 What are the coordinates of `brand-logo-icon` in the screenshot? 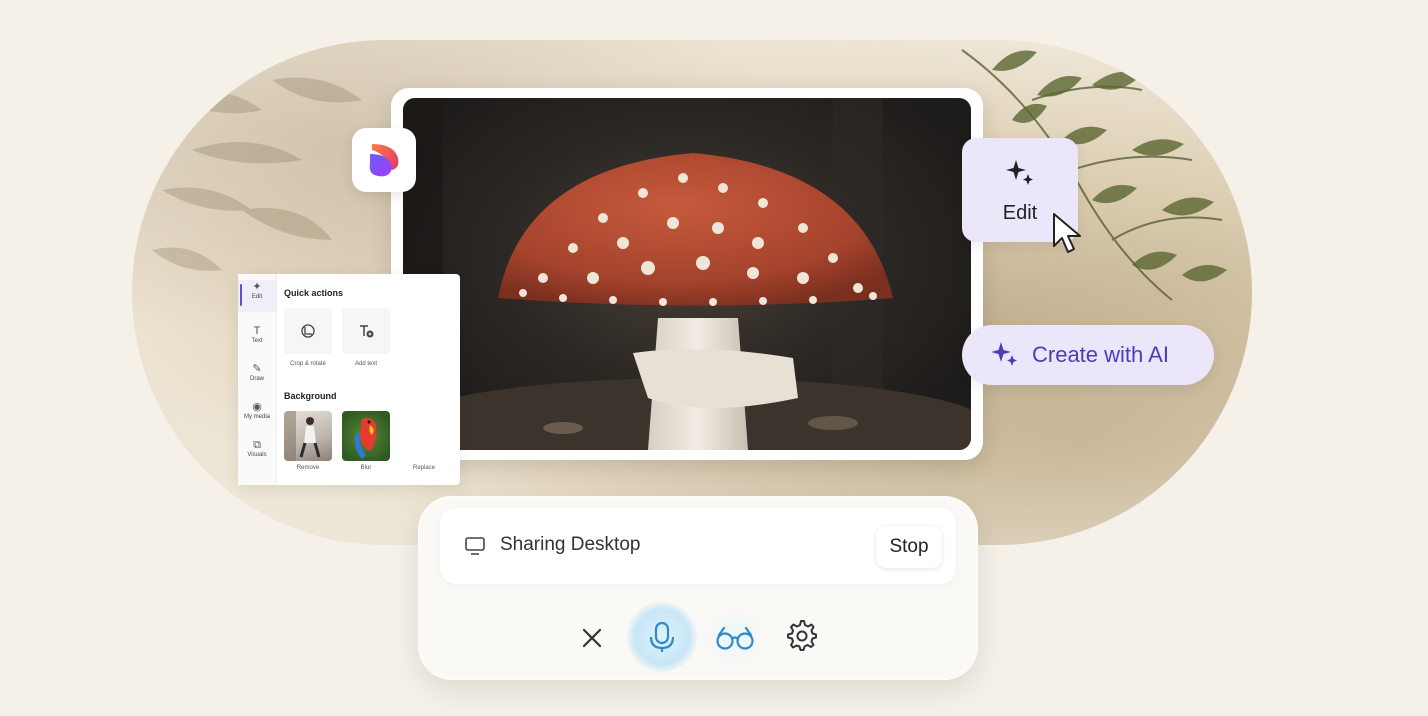 It's located at (384, 160).